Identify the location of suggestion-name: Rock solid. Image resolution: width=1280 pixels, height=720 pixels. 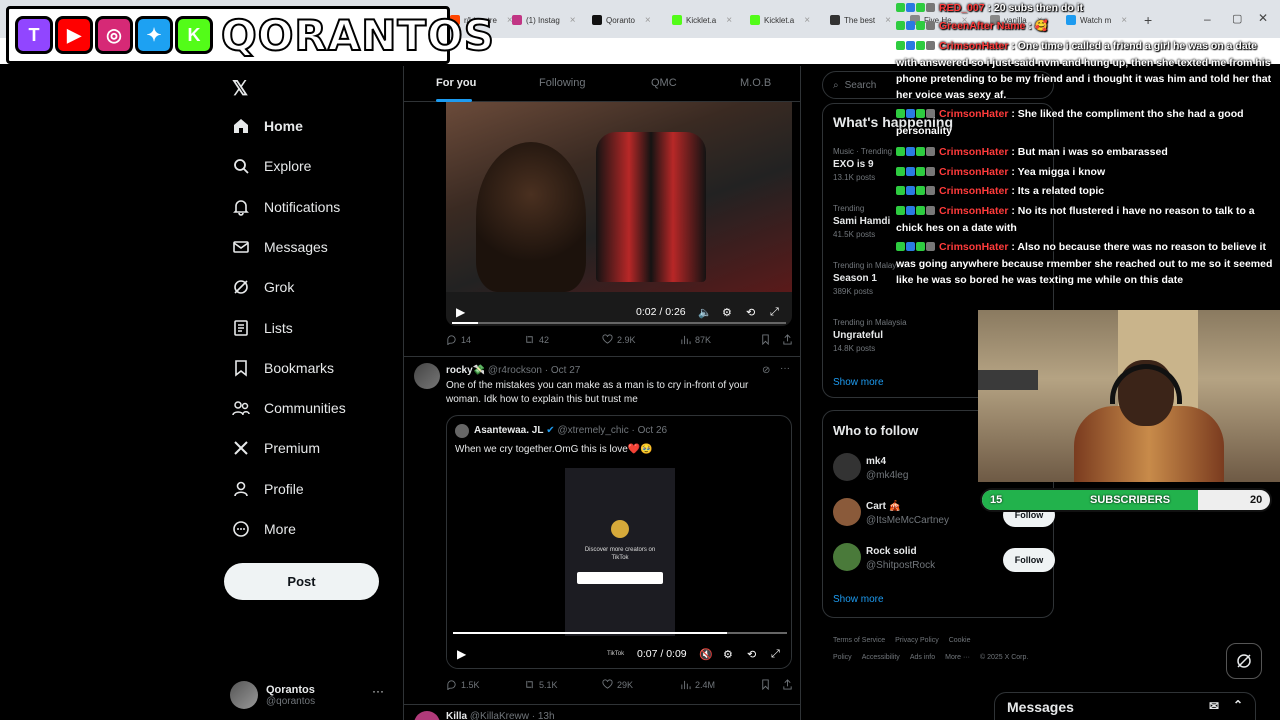
(891, 551).